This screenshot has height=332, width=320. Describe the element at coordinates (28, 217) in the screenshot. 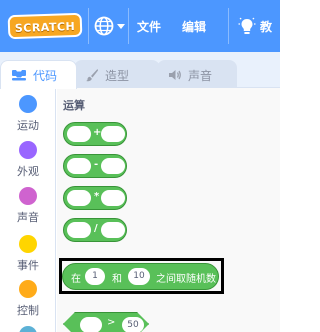

I see `category-label: 声音` at that location.